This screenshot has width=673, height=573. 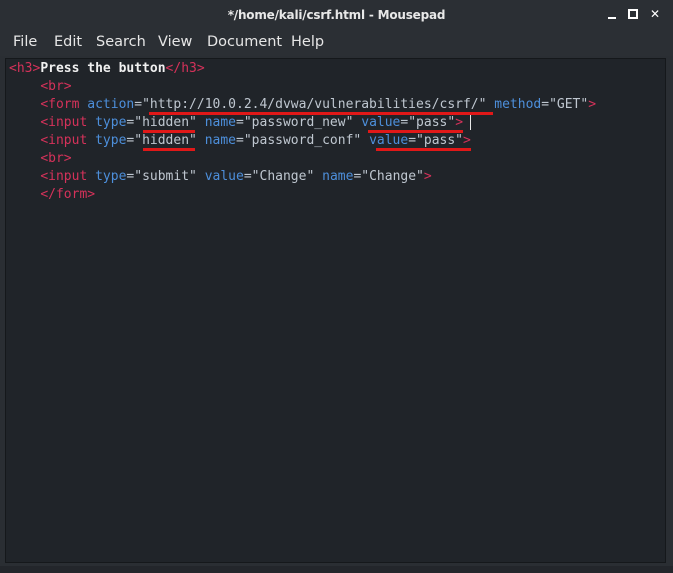 I want to click on code-token: action, so click(x=111, y=104).